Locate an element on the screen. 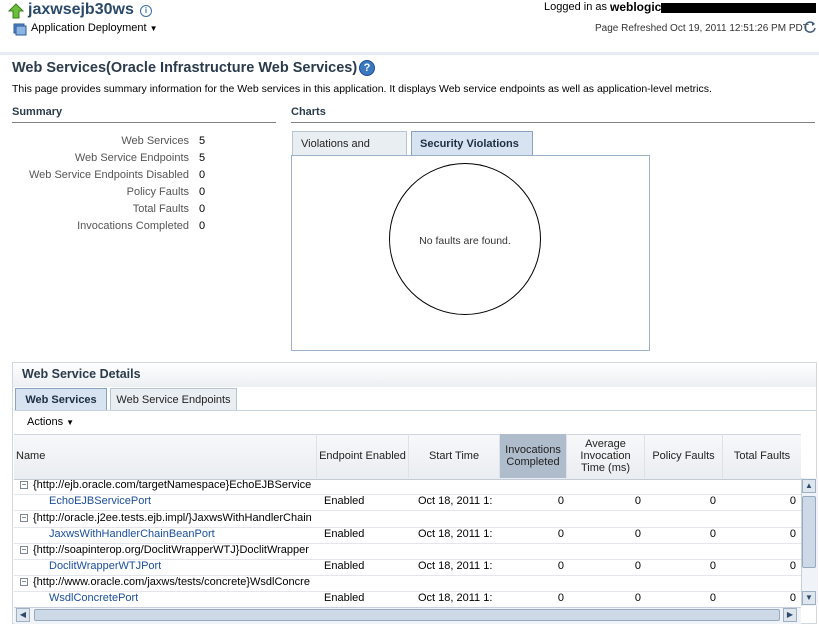 The height and width of the screenshot is (630, 819). logged-in-user: weblogic is located at coordinates (636, 7).